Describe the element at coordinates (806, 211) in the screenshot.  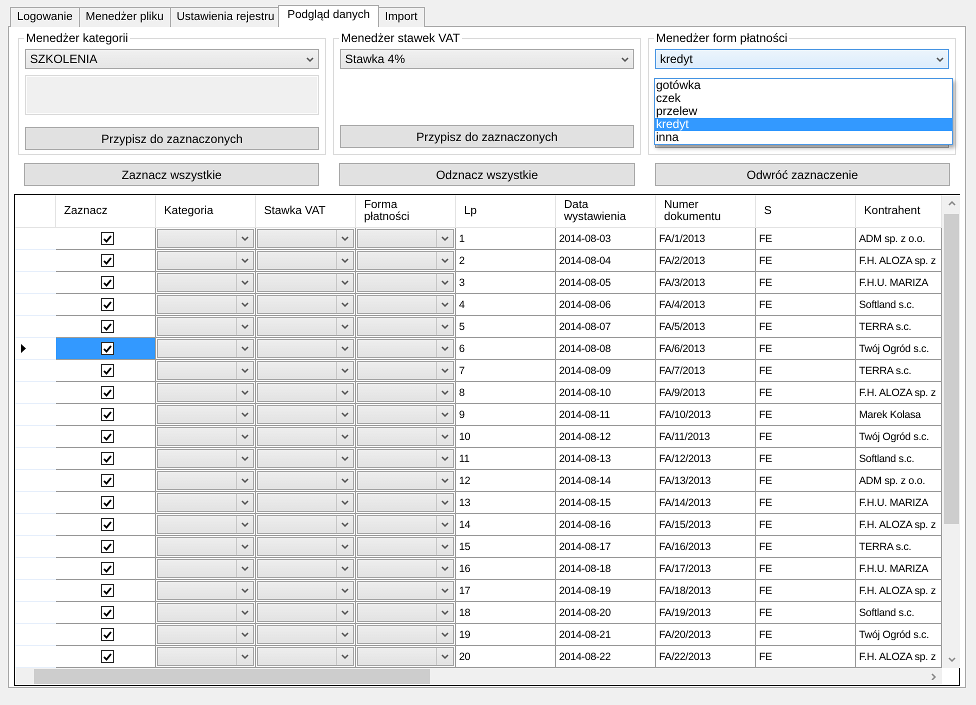
I see `column-header: S` at that location.